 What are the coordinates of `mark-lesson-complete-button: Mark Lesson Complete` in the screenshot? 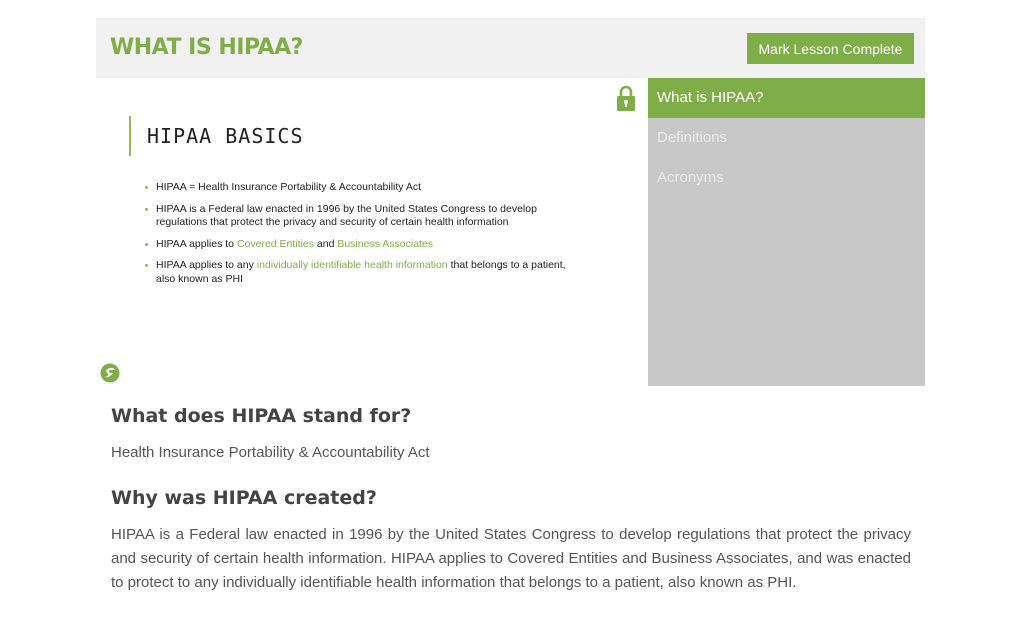 It's located at (830, 48).